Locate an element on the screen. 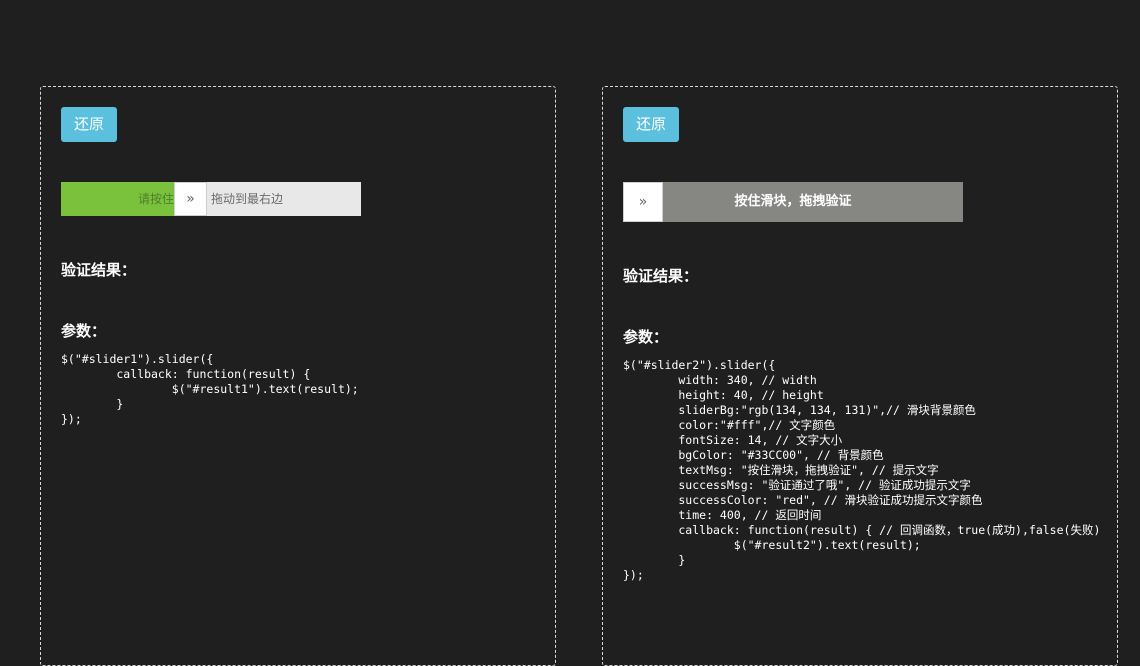  slider-verify-2: » 按住滑块，拖拽验证 is located at coordinates (793, 202).